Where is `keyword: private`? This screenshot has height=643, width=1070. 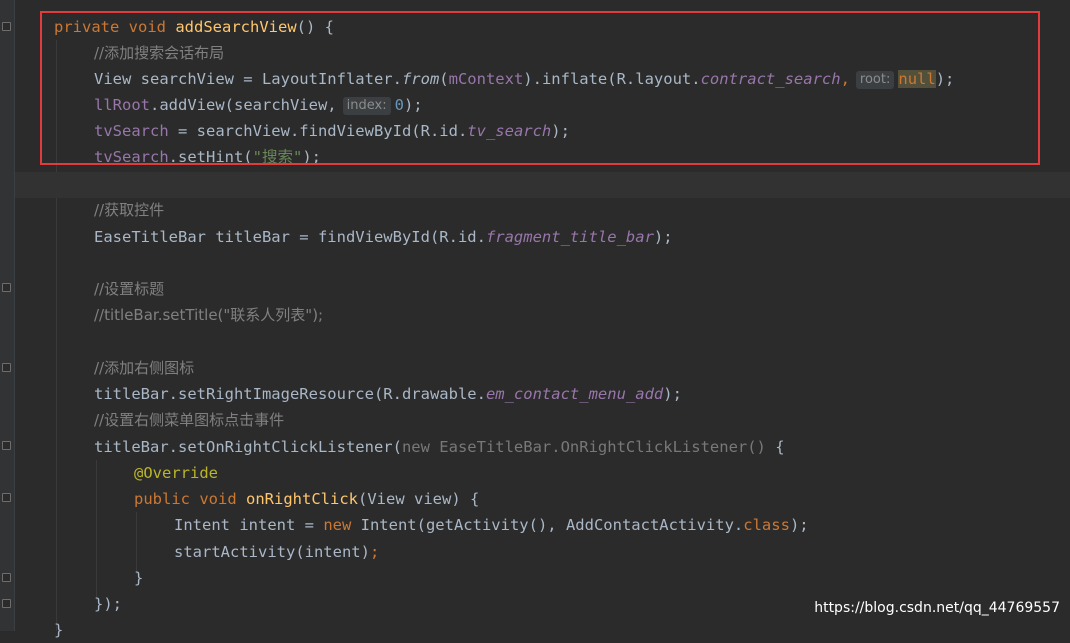 keyword: private is located at coordinates (87, 27).